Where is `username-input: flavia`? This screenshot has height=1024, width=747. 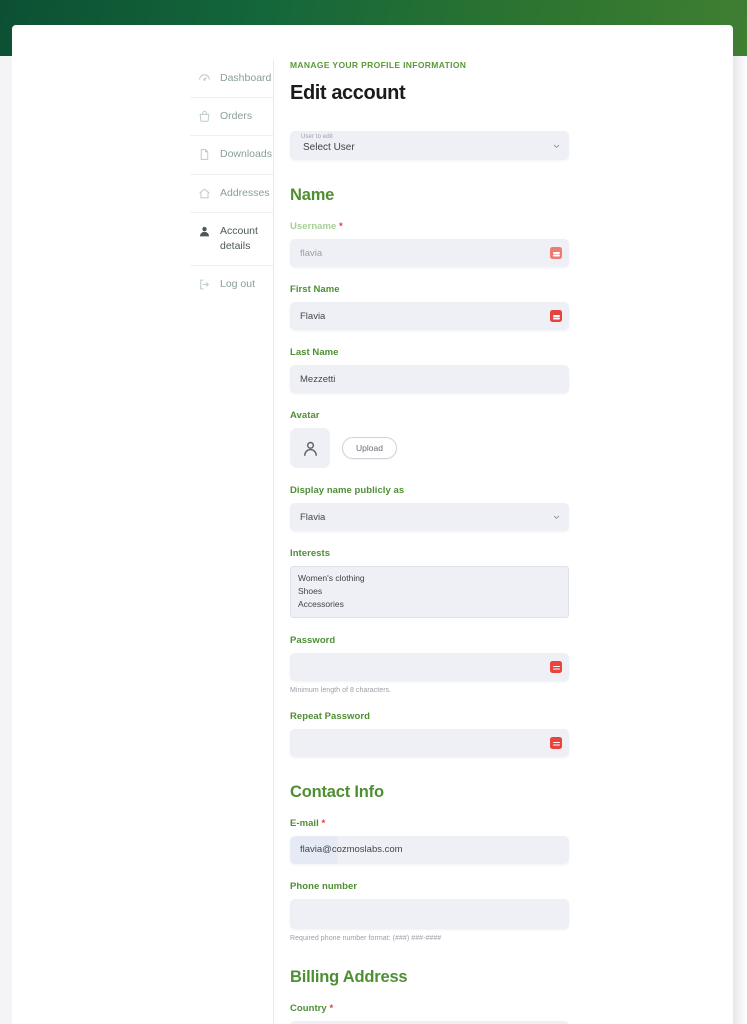 username-input: flavia is located at coordinates (429, 253).